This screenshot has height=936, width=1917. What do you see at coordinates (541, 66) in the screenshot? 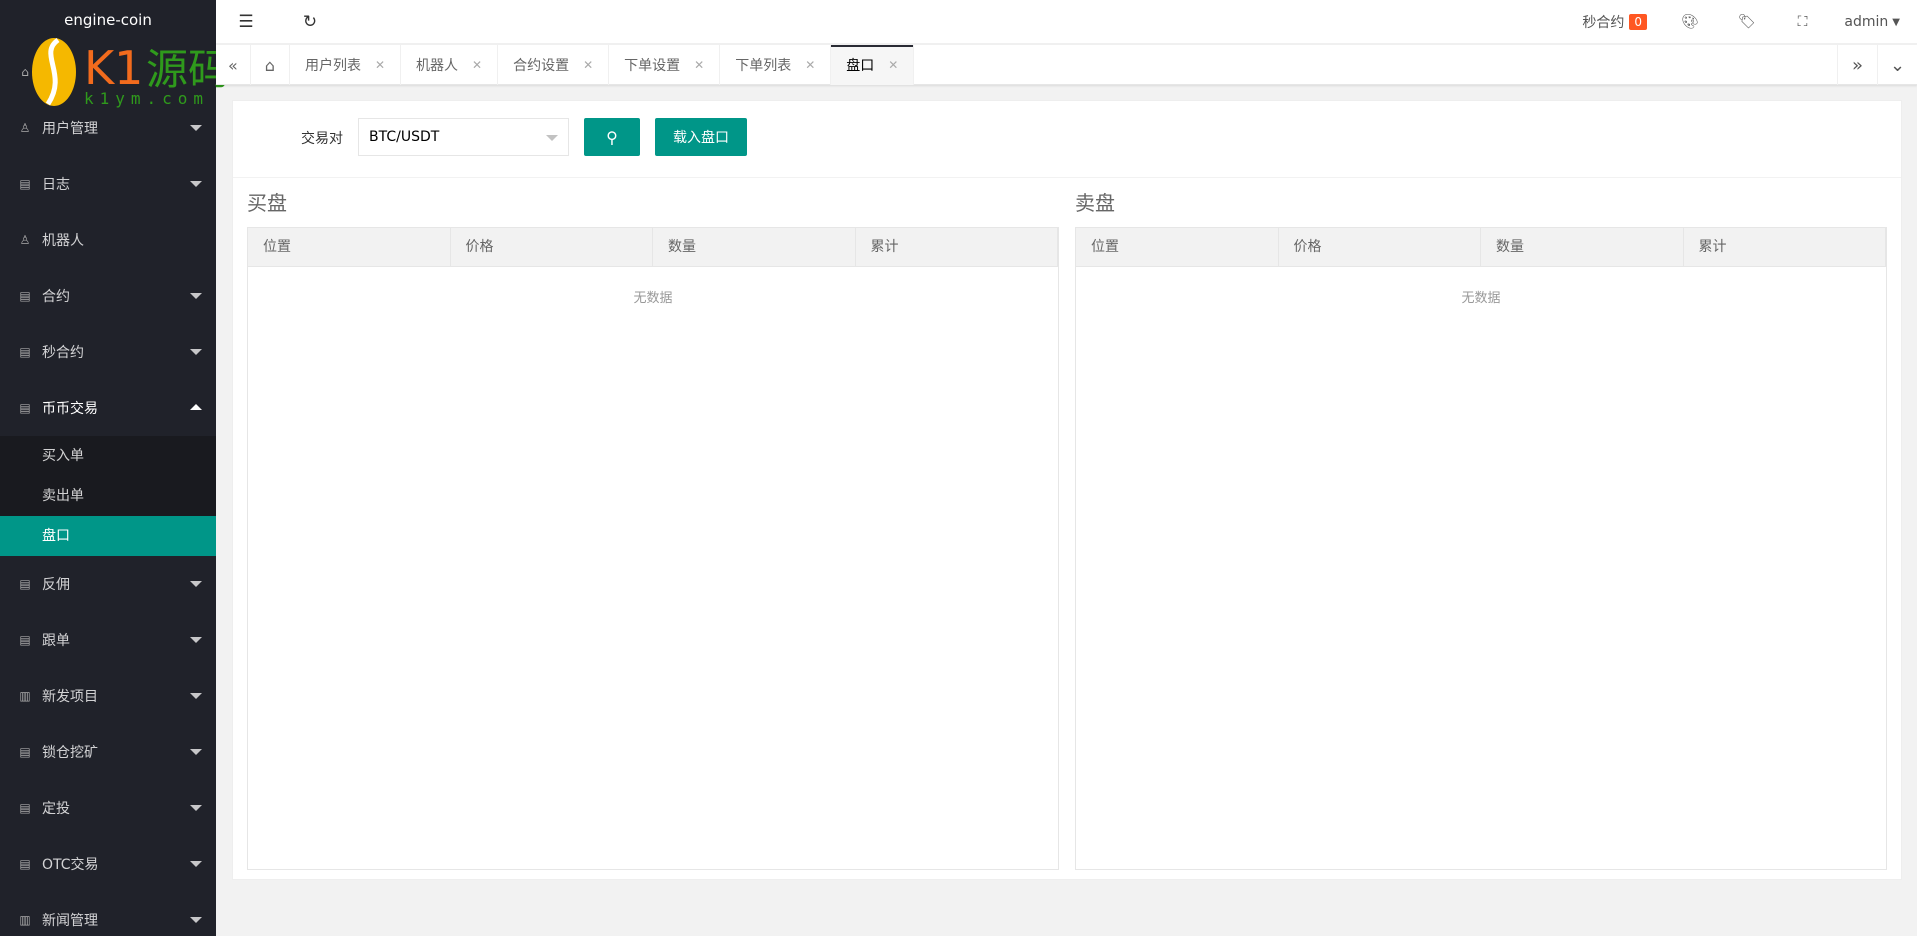
I see `tab-label: 合约设置` at bounding box center [541, 66].